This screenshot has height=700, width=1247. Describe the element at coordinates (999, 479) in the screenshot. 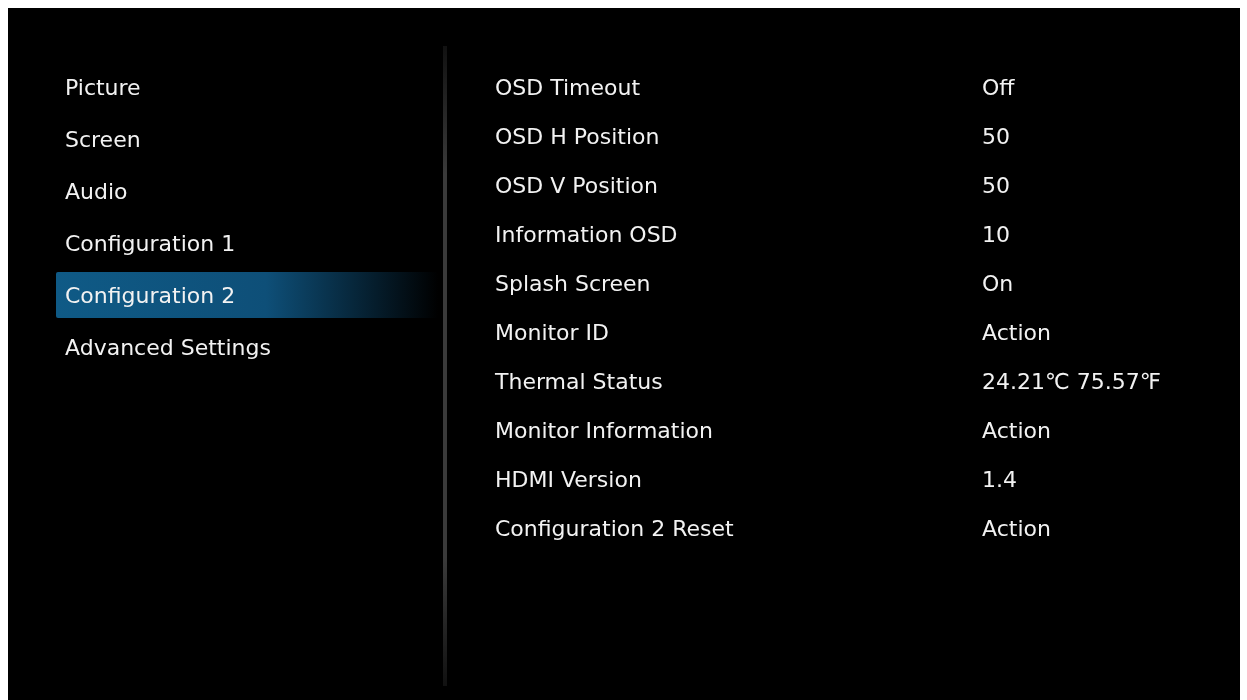

I see `setting-value: 1.4` at that location.